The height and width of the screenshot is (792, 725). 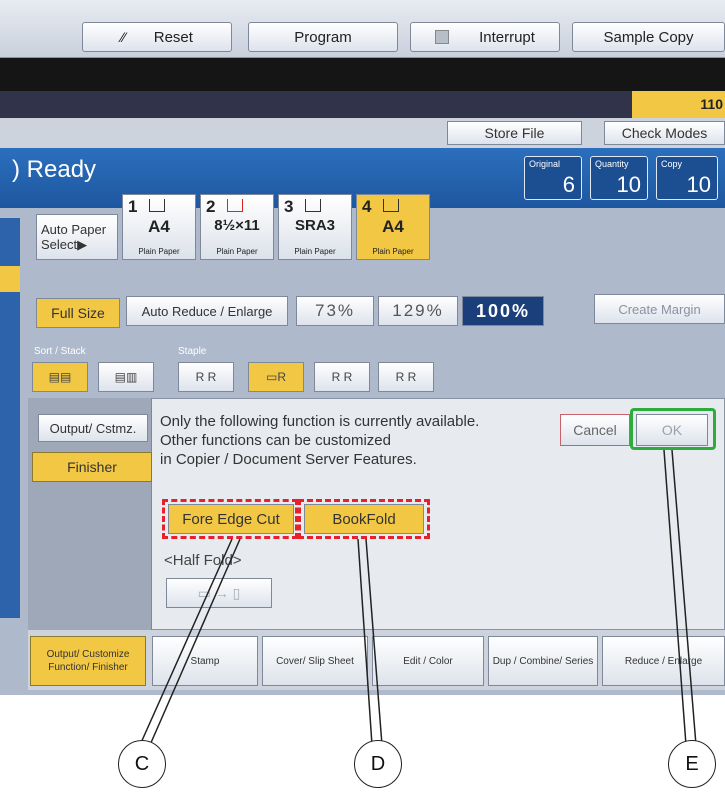 What do you see at coordinates (365, 642) in the screenshot?
I see `callout-line-d` at bounding box center [365, 642].